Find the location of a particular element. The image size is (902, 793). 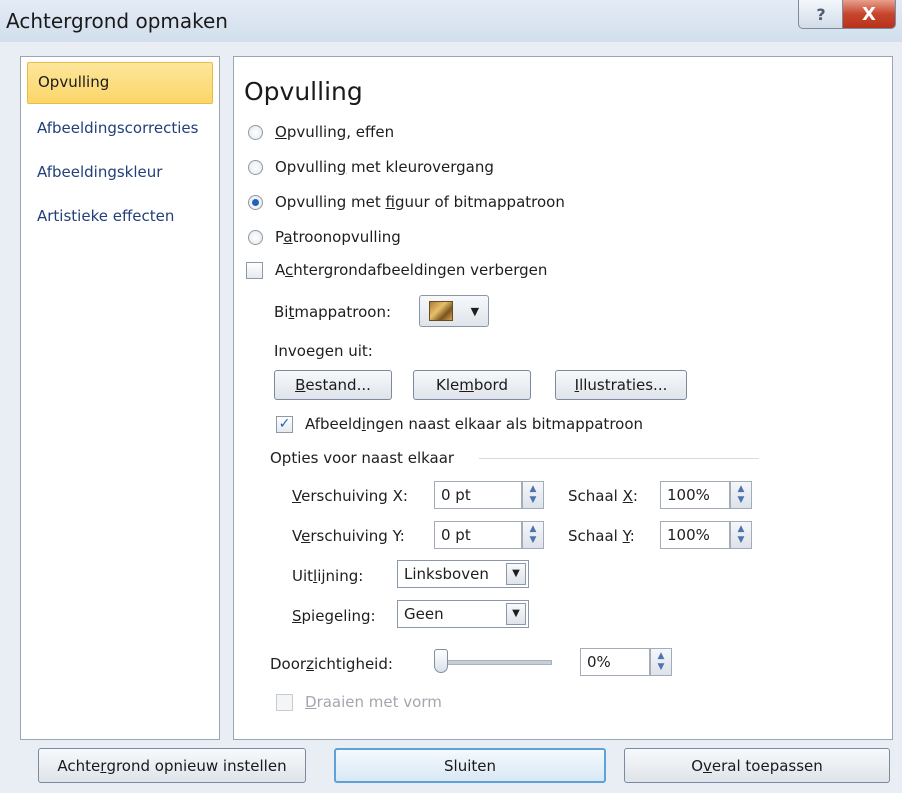

panel-heading: Opvulling is located at coordinates (303, 91).